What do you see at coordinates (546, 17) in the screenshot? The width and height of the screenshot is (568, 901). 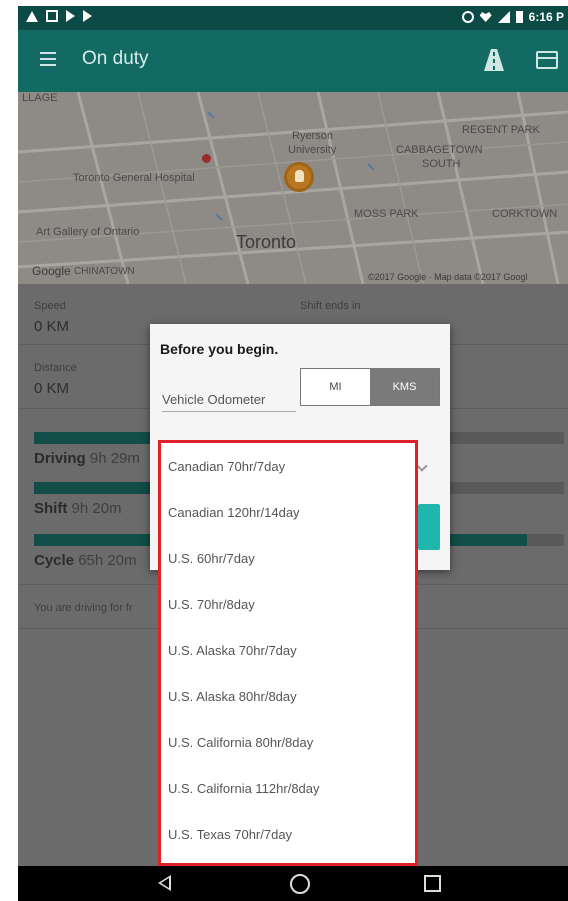 I see `status-time: 6:16 P` at bounding box center [546, 17].